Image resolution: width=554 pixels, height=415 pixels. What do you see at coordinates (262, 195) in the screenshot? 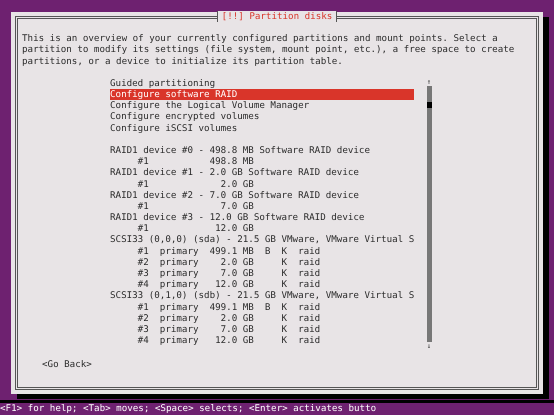
I see `menu-item: RAID1 device #2 - 7.0 GB Software RAID device` at bounding box center [262, 195].